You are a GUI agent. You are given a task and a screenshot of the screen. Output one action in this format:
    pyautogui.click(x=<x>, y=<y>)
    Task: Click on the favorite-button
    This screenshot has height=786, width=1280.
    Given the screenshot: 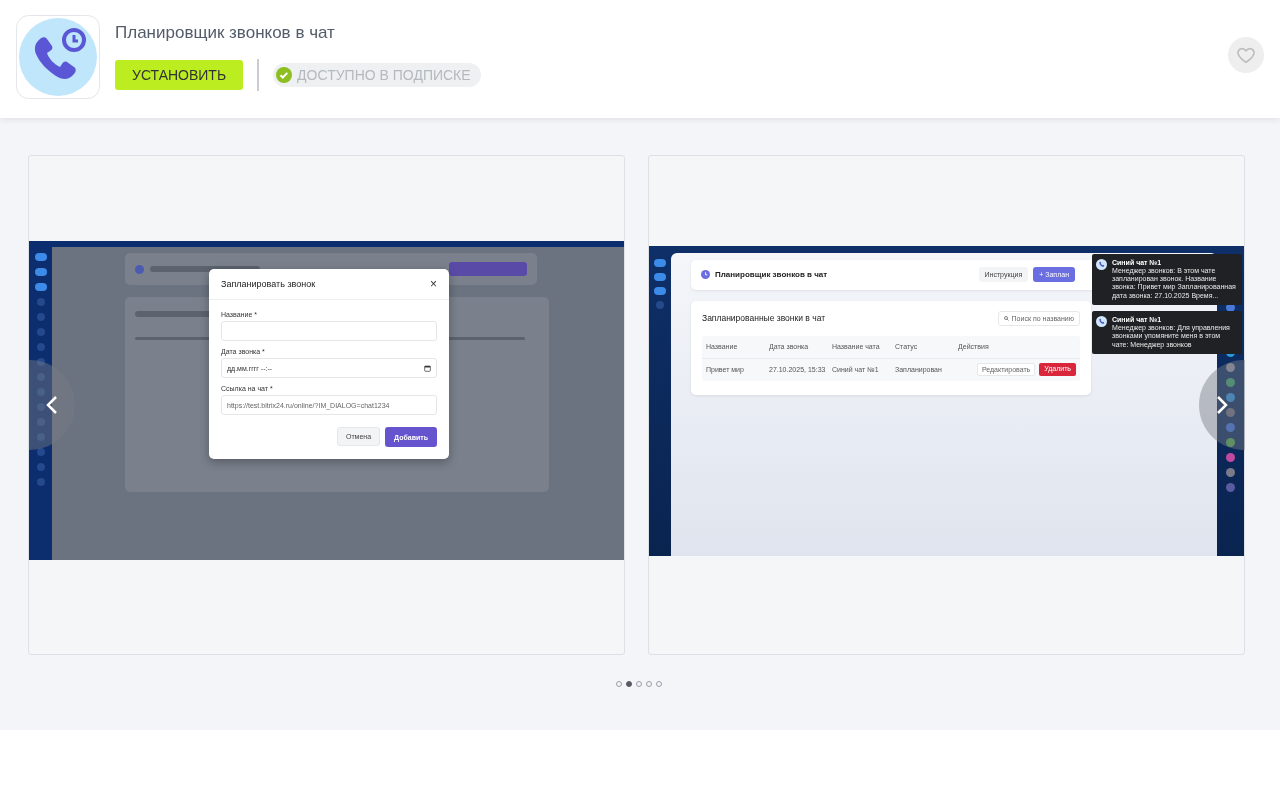 What is the action you would take?
    pyautogui.click(x=1246, y=55)
    